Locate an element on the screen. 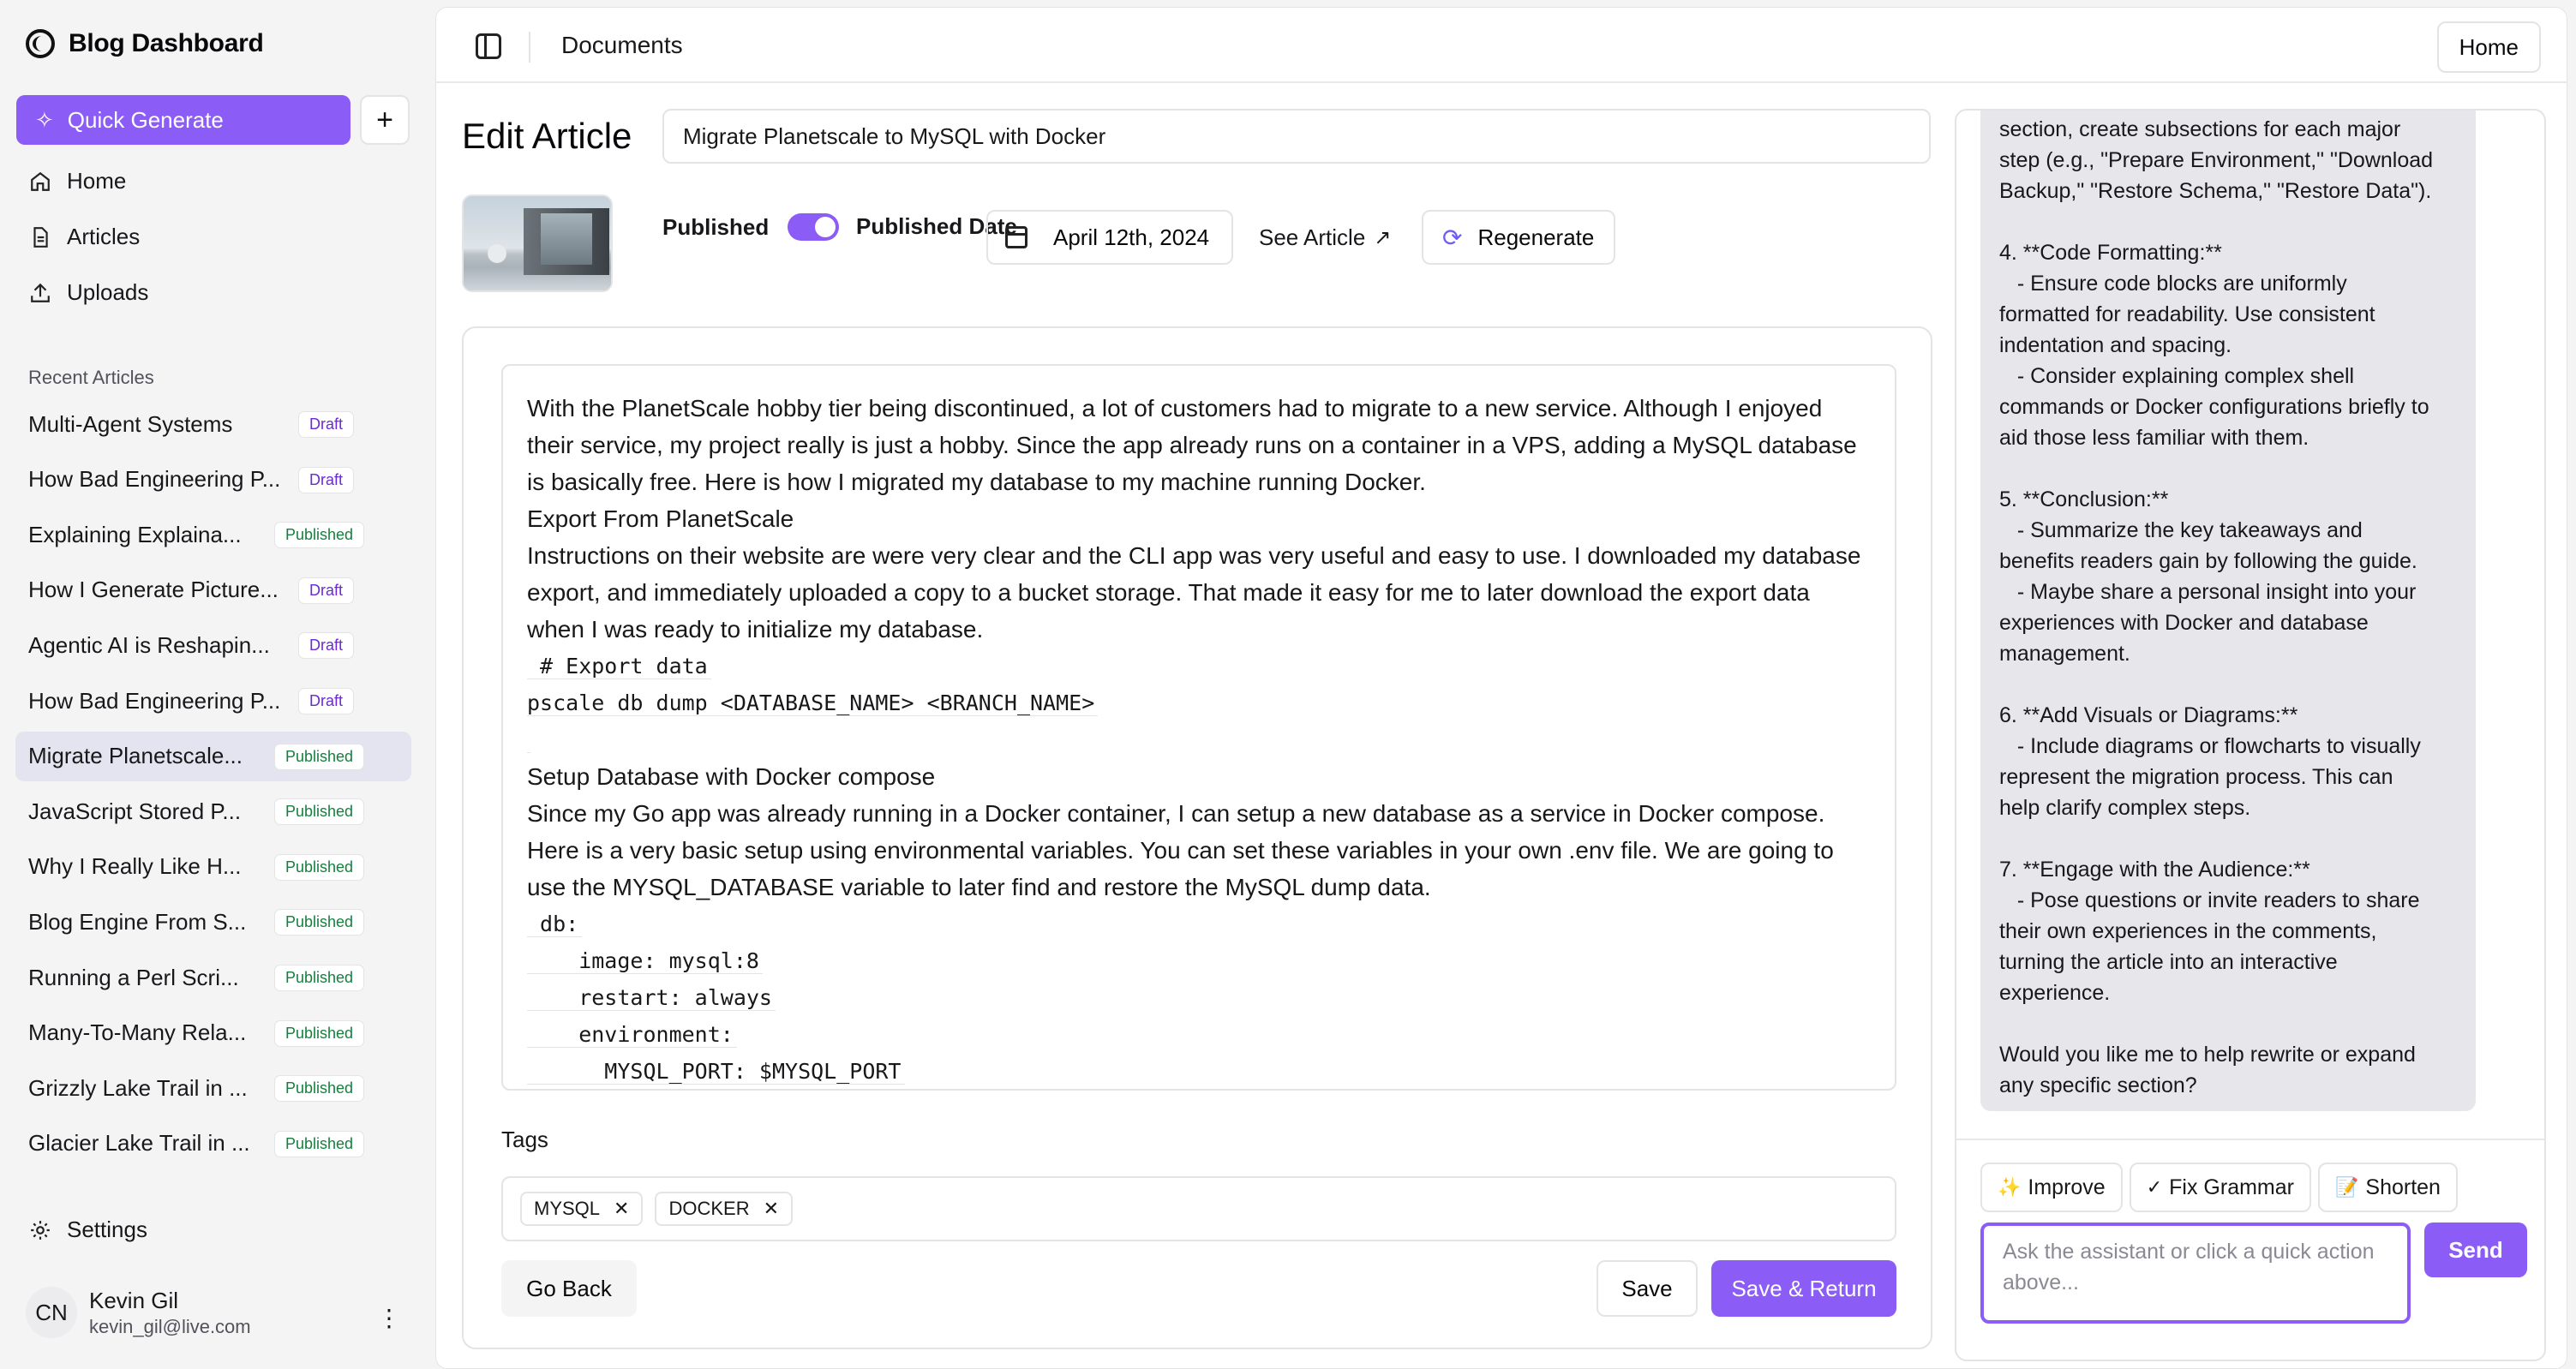  published-toggle-group: Published is located at coordinates (751, 227).